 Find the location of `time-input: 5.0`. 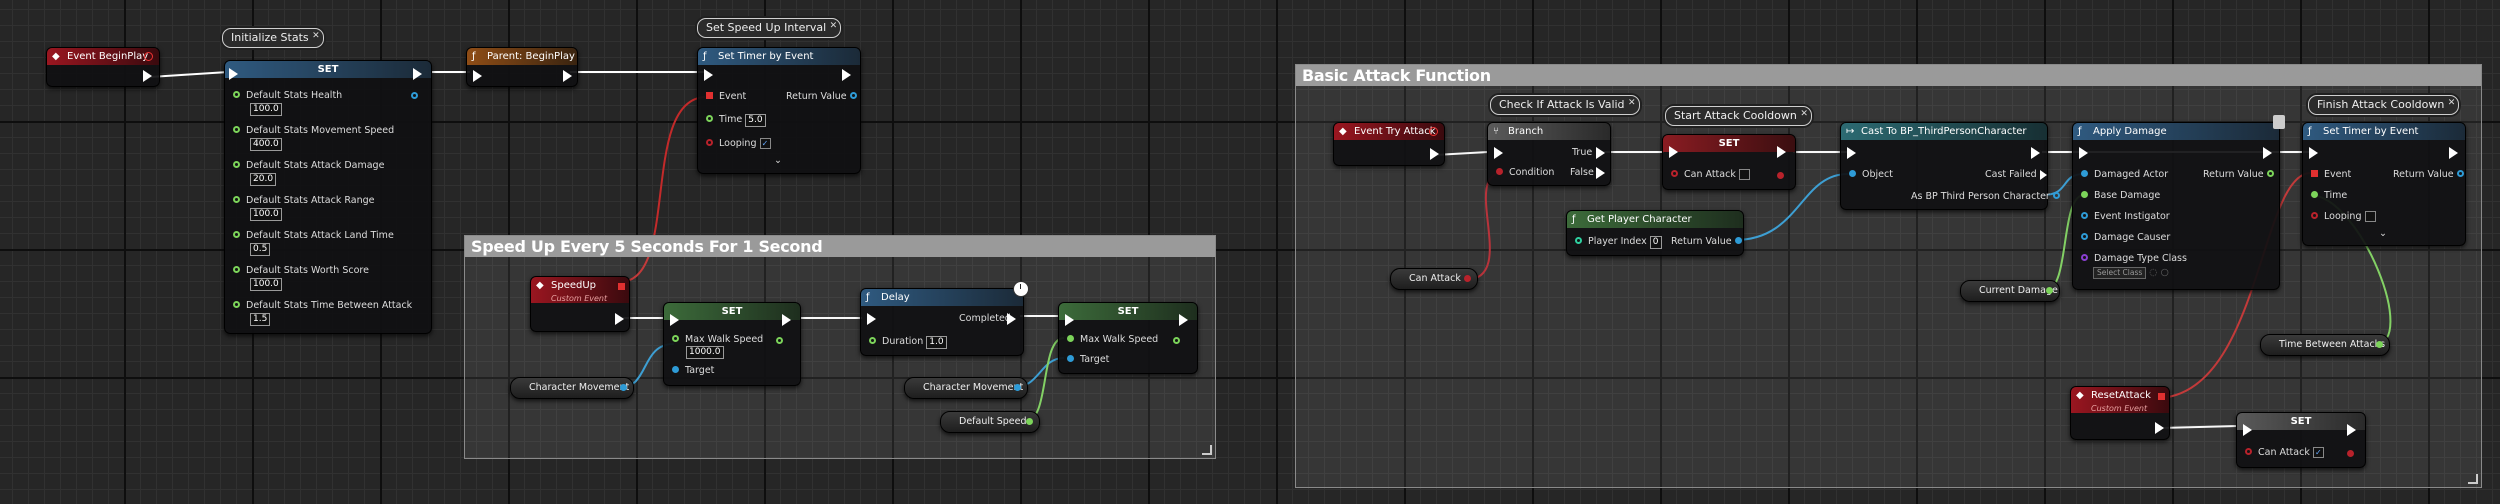

time-input: 5.0 is located at coordinates (755, 120).